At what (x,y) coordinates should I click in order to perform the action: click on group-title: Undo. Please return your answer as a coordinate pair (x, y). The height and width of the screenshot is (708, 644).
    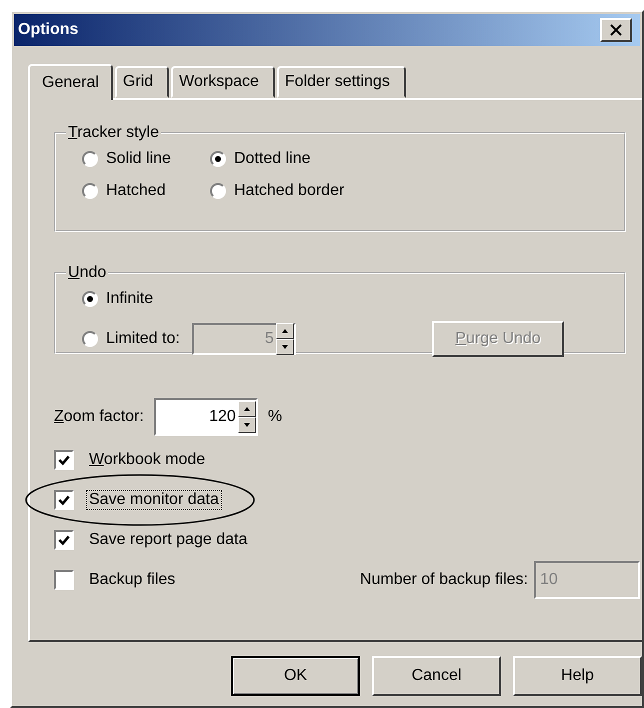
    Looking at the image, I should click on (87, 273).